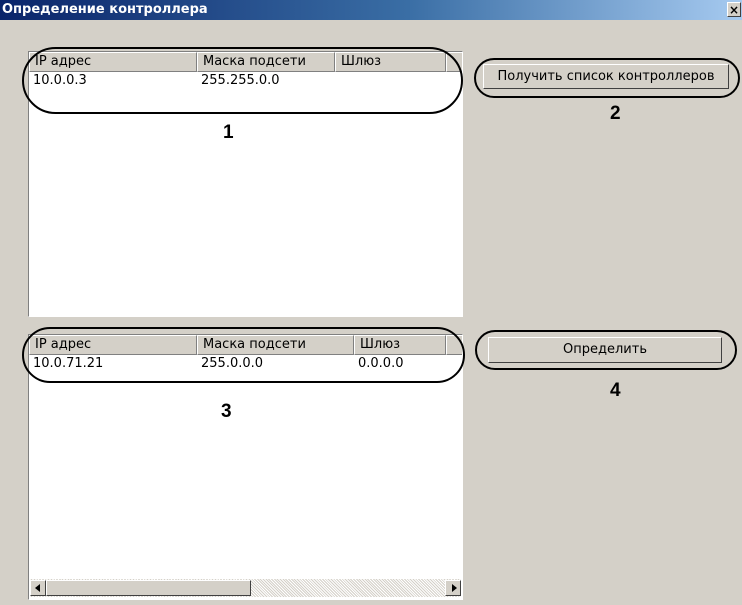  I want to click on title-bar: Определение контроллера ×, so click(371, 10).